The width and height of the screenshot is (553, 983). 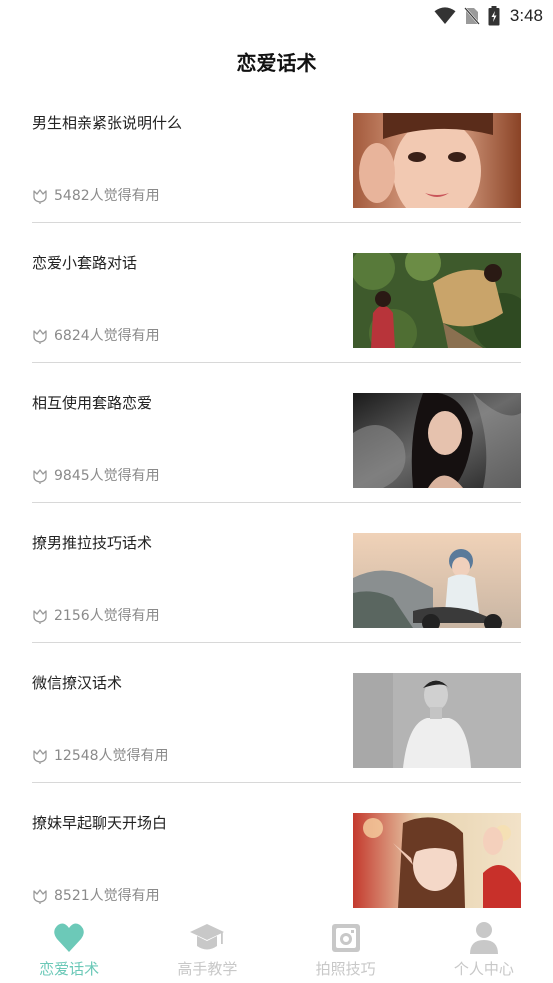 What do you see at coordinates (484, 938) in the screenshot?
I see `person-icon` at bounding box center [484, 938].